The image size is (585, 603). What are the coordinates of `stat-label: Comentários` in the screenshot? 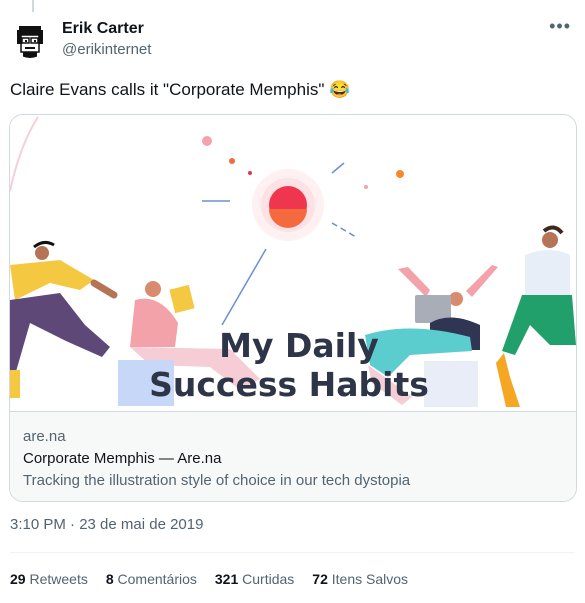 It's located at (157, 579).